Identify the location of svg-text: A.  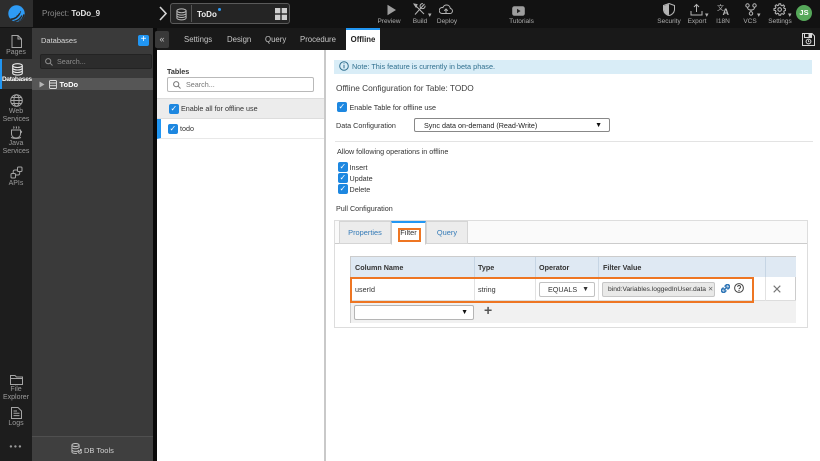
(726, 11).